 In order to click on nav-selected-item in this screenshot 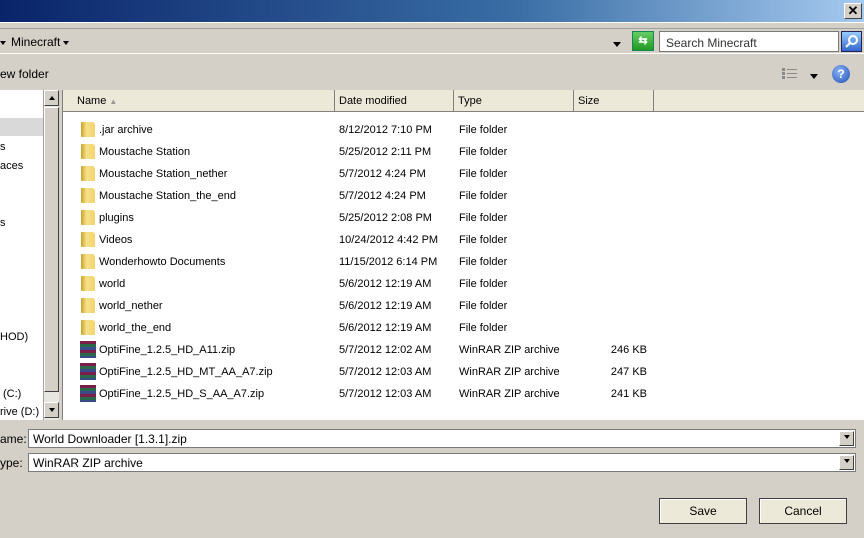, I will do `click(21, 127)`.